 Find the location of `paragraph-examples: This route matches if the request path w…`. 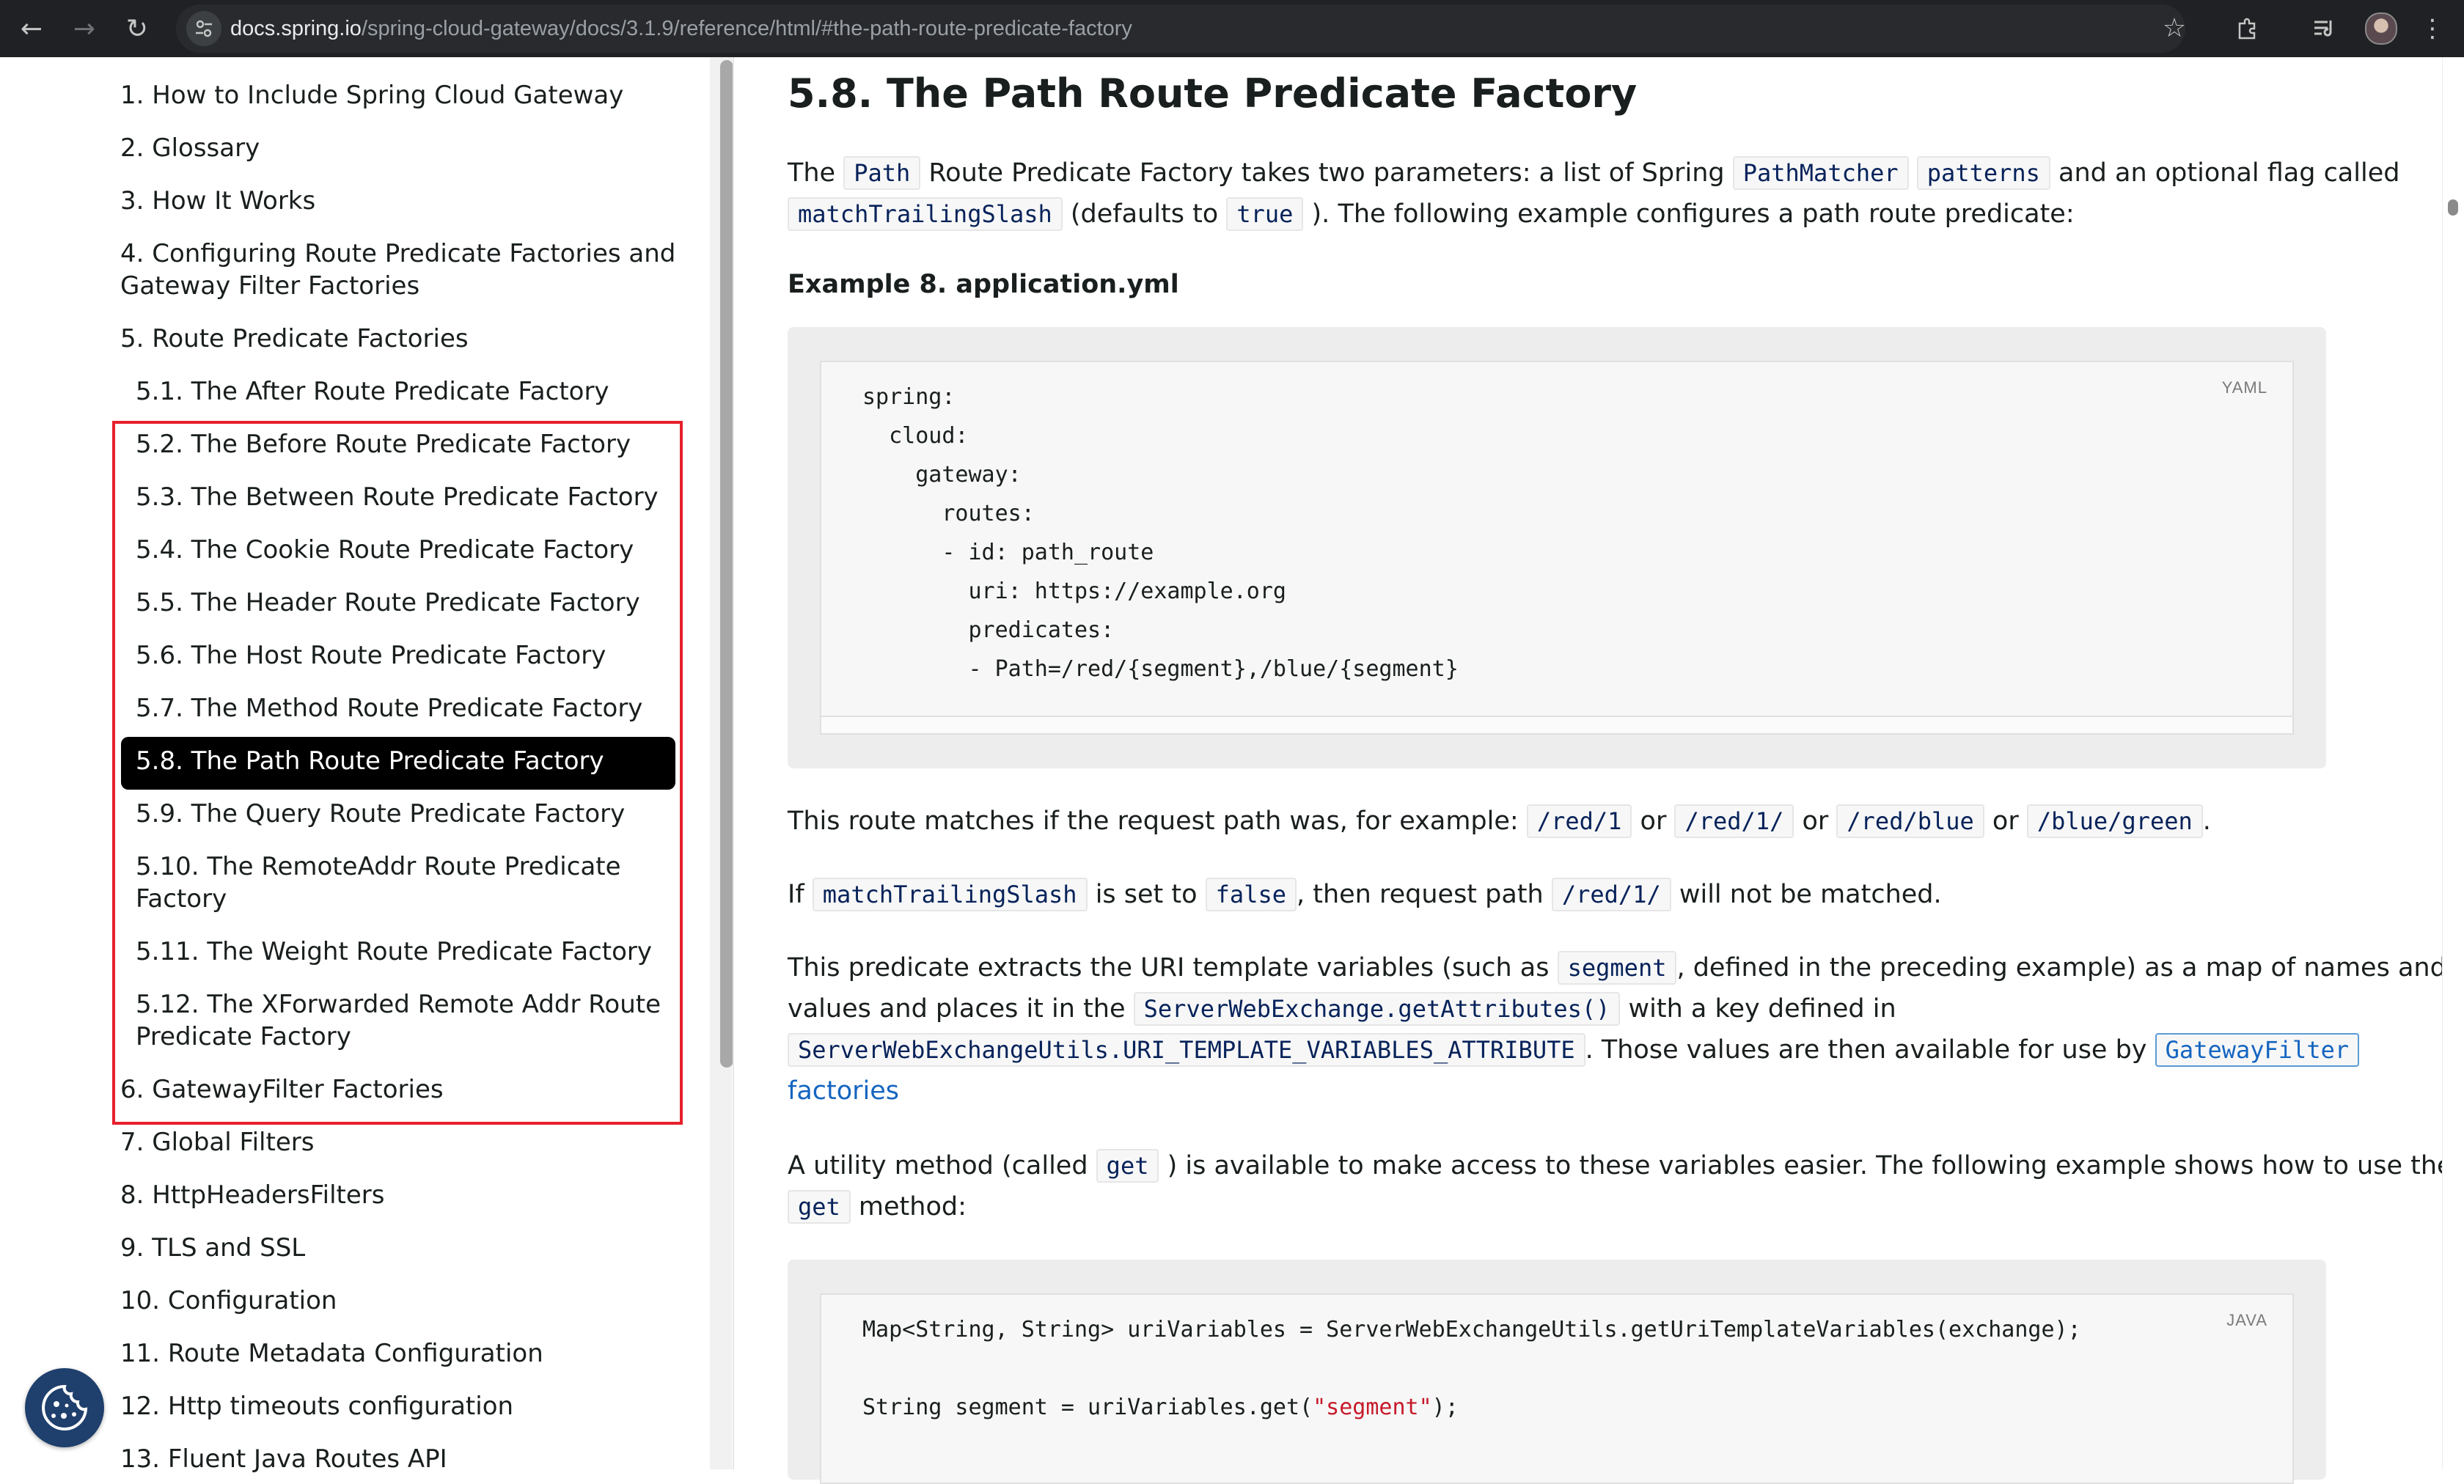

paragraph-examples: This route matches if the request path w… is located at coordinates (1499, 821).